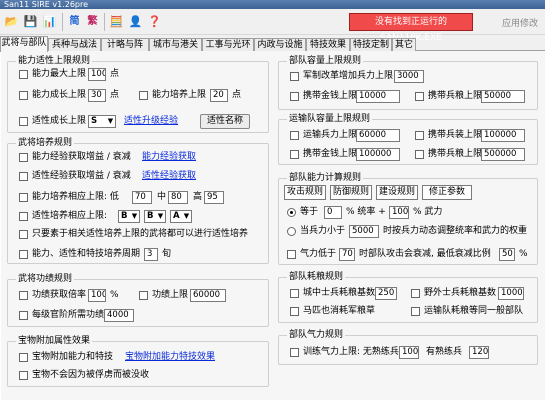 This screenshot has width=545, height=400. I want to click on apt-limit-checkbox, so click(23, 121).